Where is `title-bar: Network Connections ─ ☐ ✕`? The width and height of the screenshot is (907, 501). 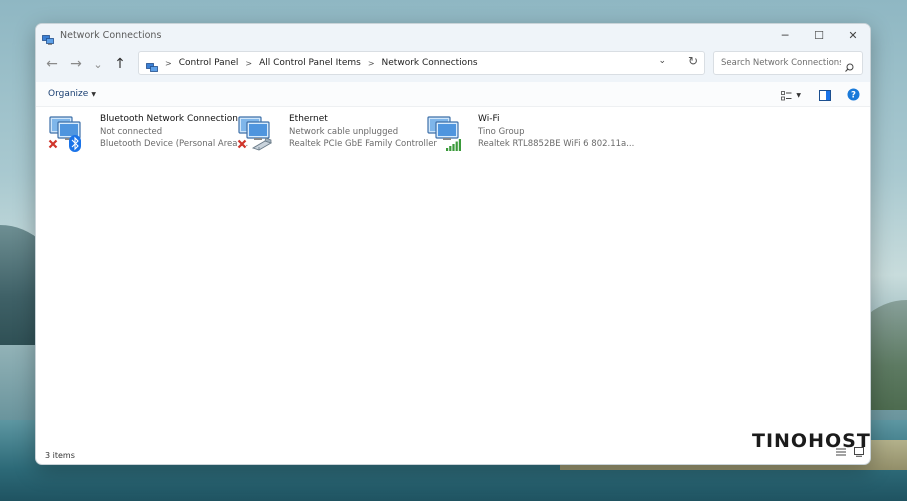
title-bar: Network Connections ─ ☐ ✕ is located at coordinates (453, 35).